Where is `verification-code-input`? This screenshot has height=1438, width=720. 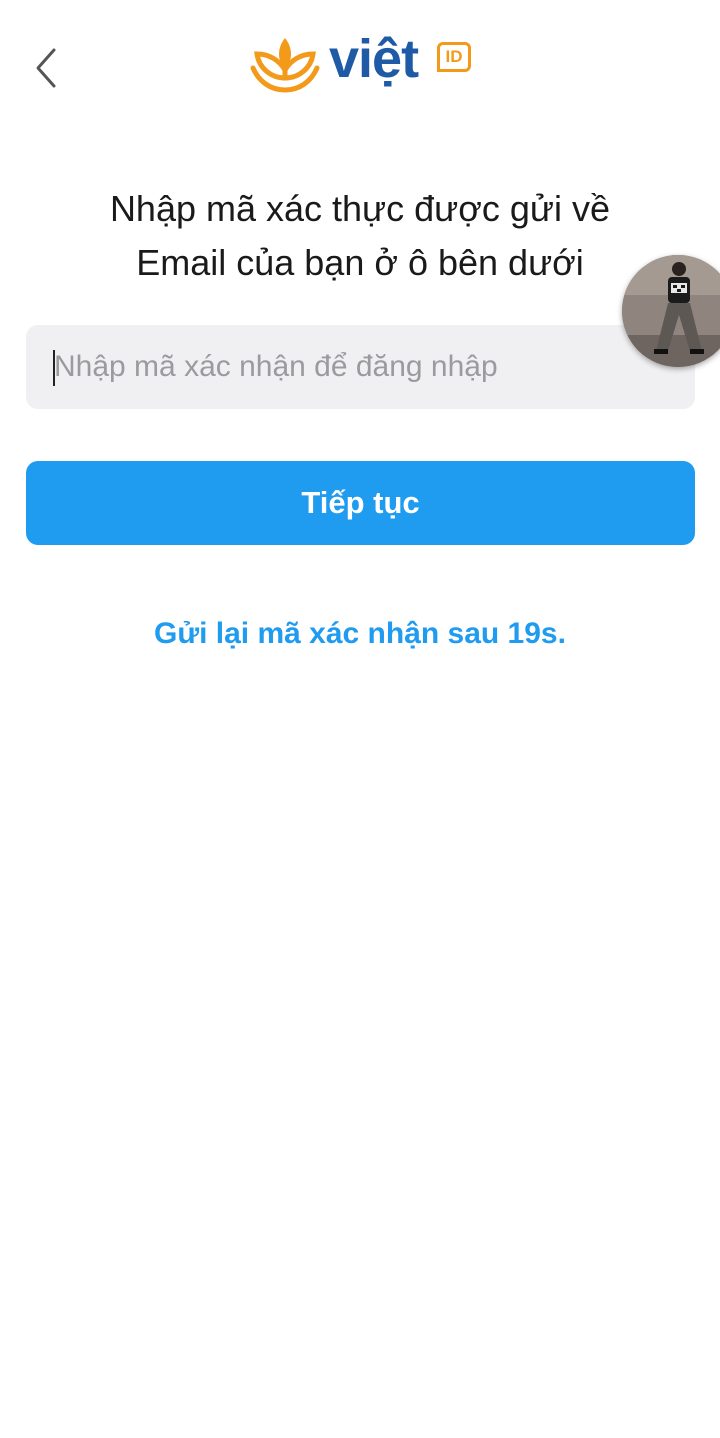
verification-code-input is located at coordinates (360, 367).